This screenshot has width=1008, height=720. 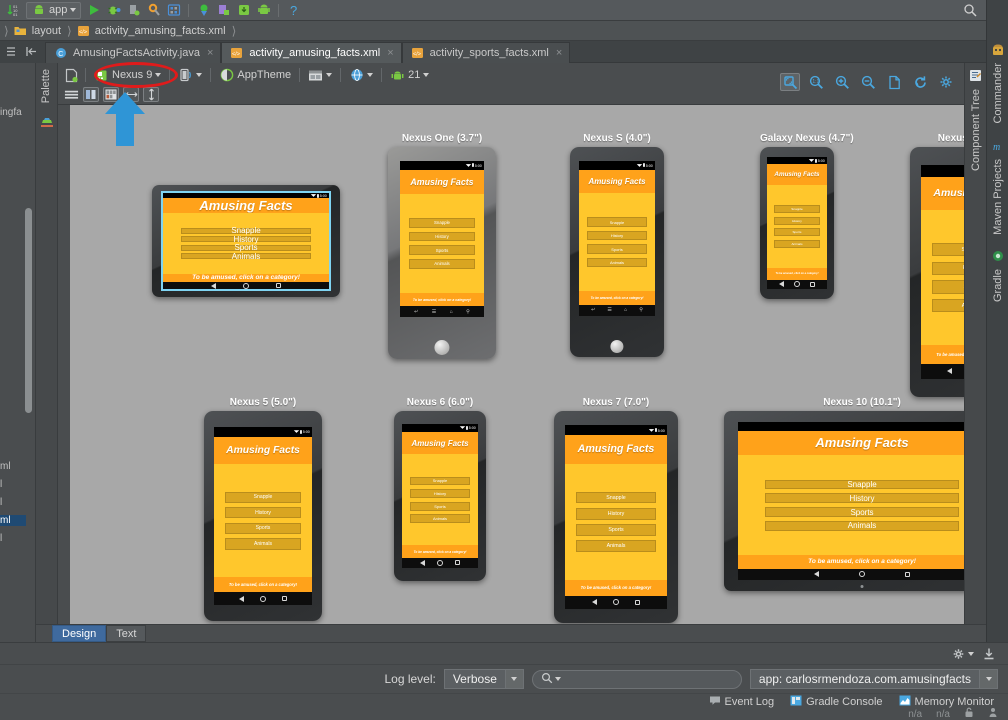 I want to click on palette-strip: Palette, so click(x=47, y=352).